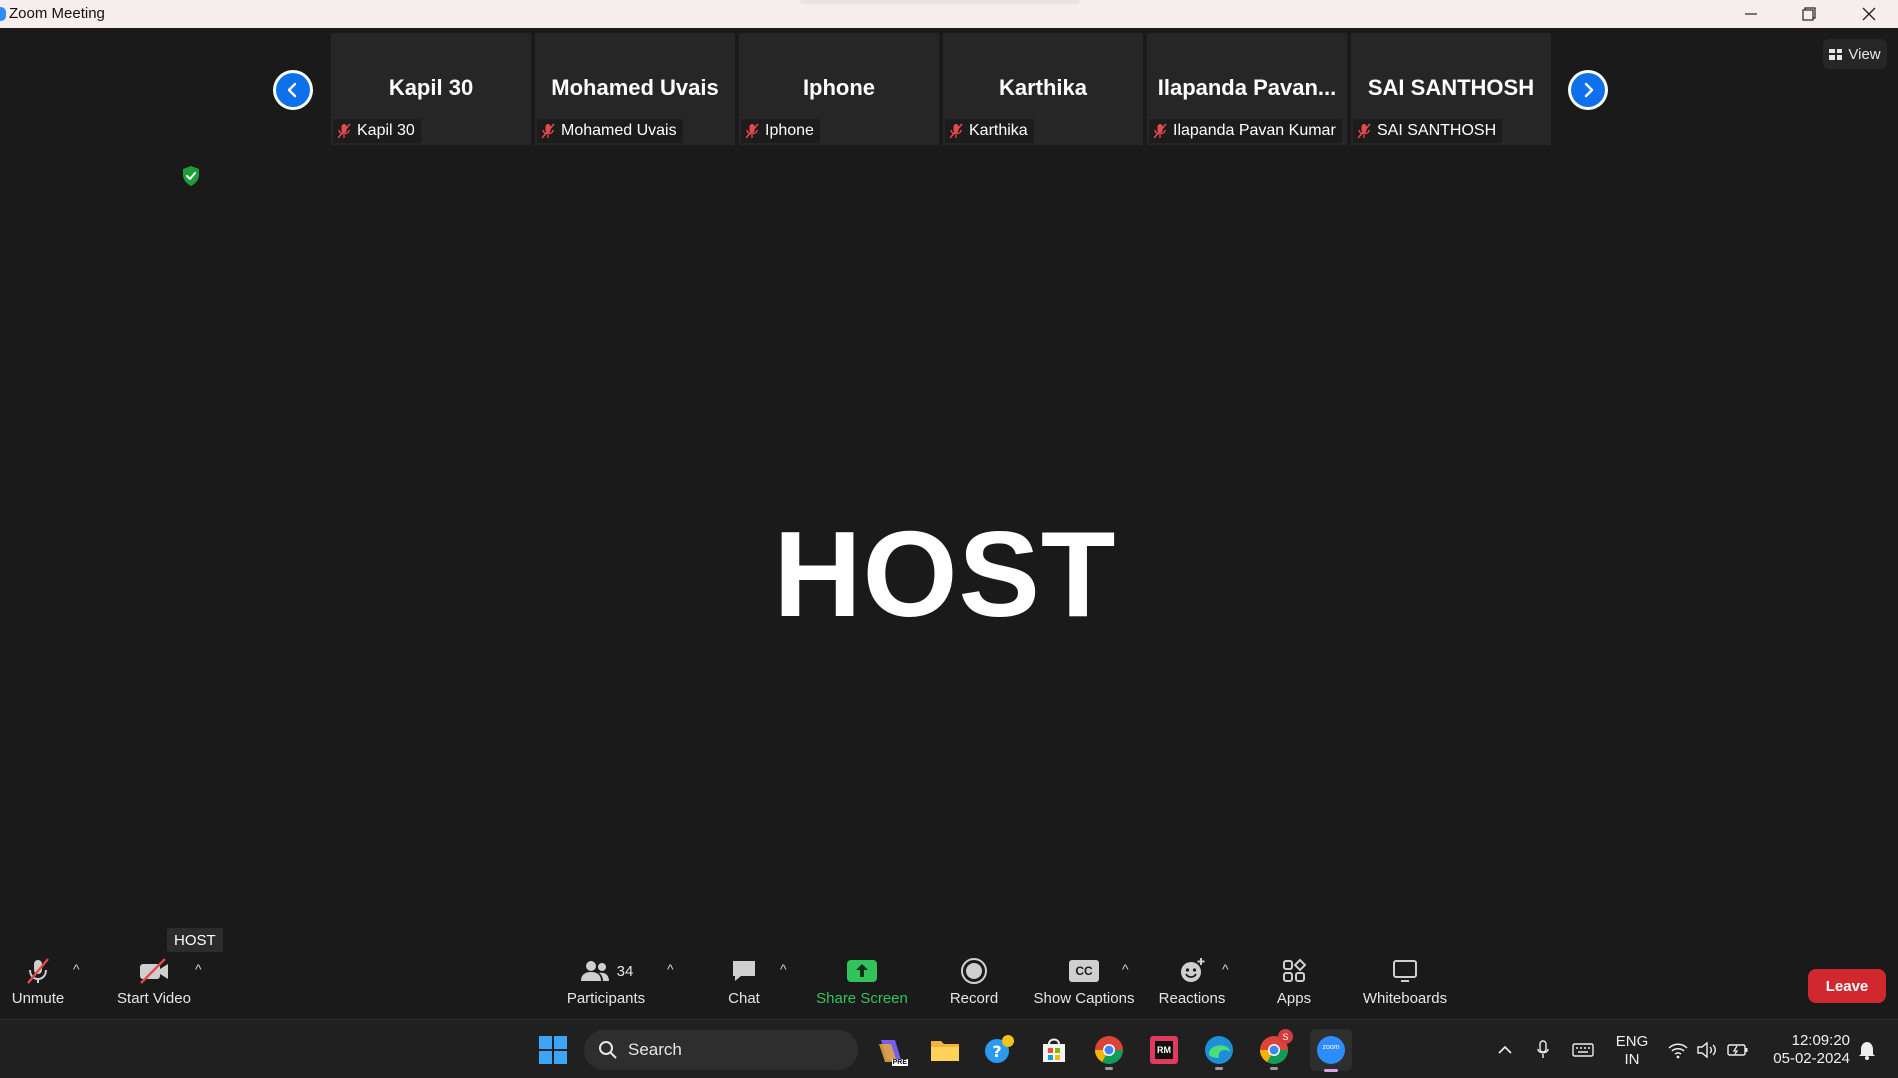  I want to click on zoom-taskbar-icon: zoom, so click(1331, 1050).